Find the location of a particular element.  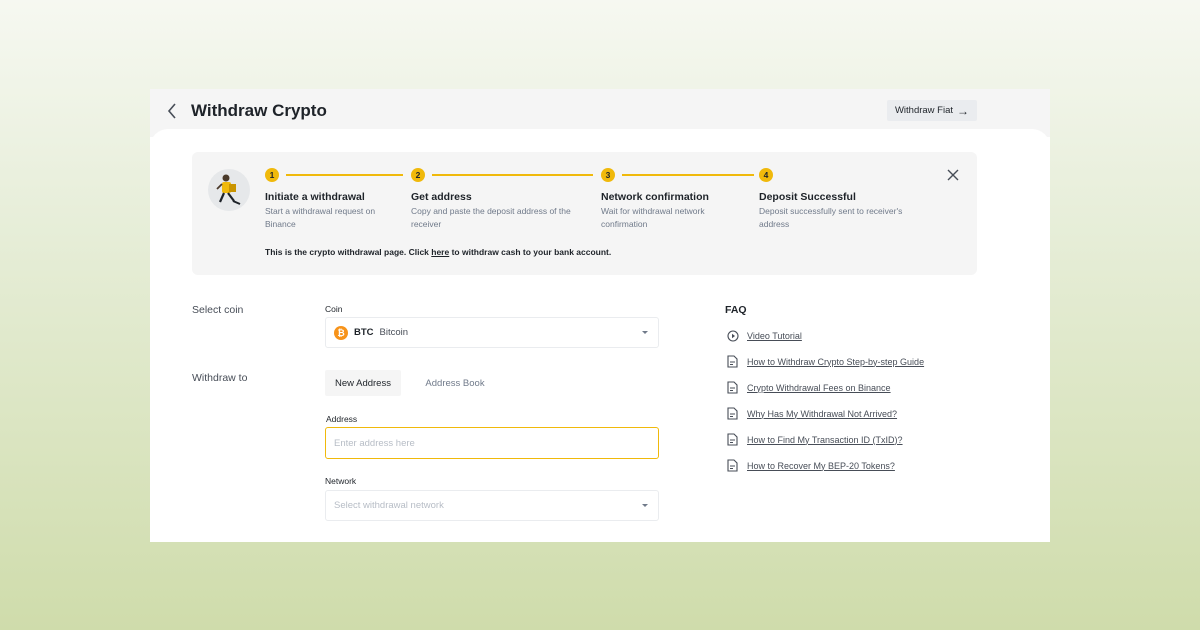

faq-item-label: How to Find My Transaction ID (TxID)? is located at coordinates (825, 439).